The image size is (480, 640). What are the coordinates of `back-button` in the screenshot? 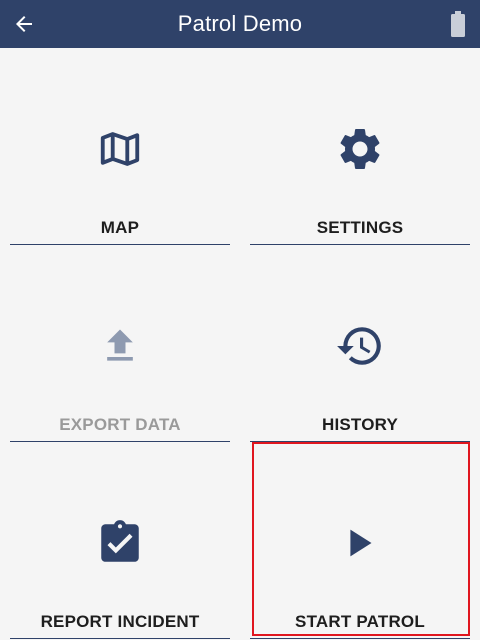 It's located at (24, 24).